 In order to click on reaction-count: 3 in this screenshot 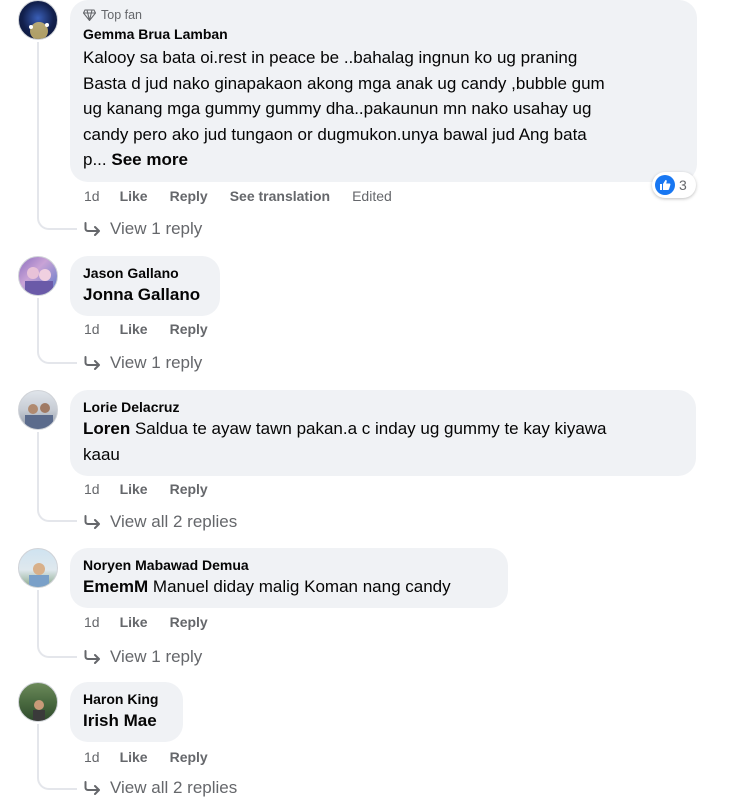, I will do `click(674, 185)`.